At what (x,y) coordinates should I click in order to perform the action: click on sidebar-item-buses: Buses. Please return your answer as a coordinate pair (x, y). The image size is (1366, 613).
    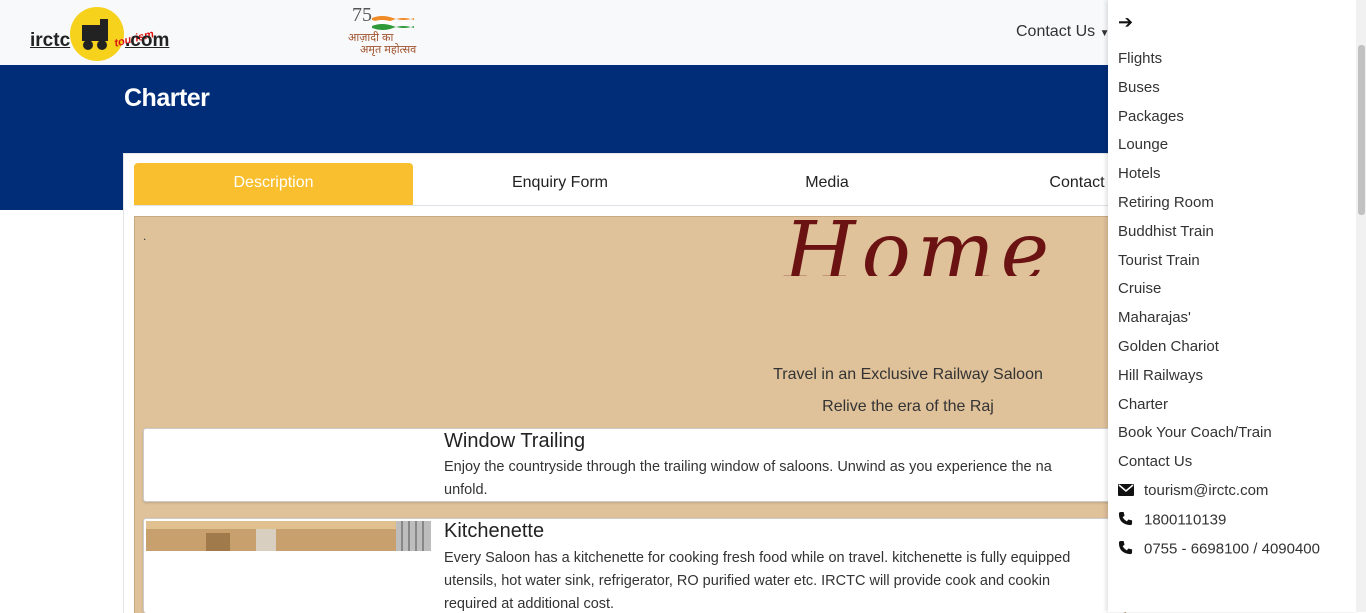
    Looking at the image, I should click on (1139, 87).